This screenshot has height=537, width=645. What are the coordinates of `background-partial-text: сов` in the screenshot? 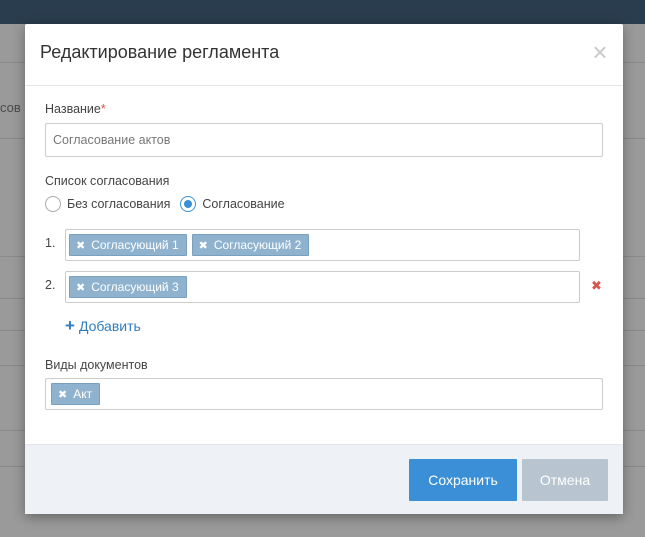 It's located at (10, 107).